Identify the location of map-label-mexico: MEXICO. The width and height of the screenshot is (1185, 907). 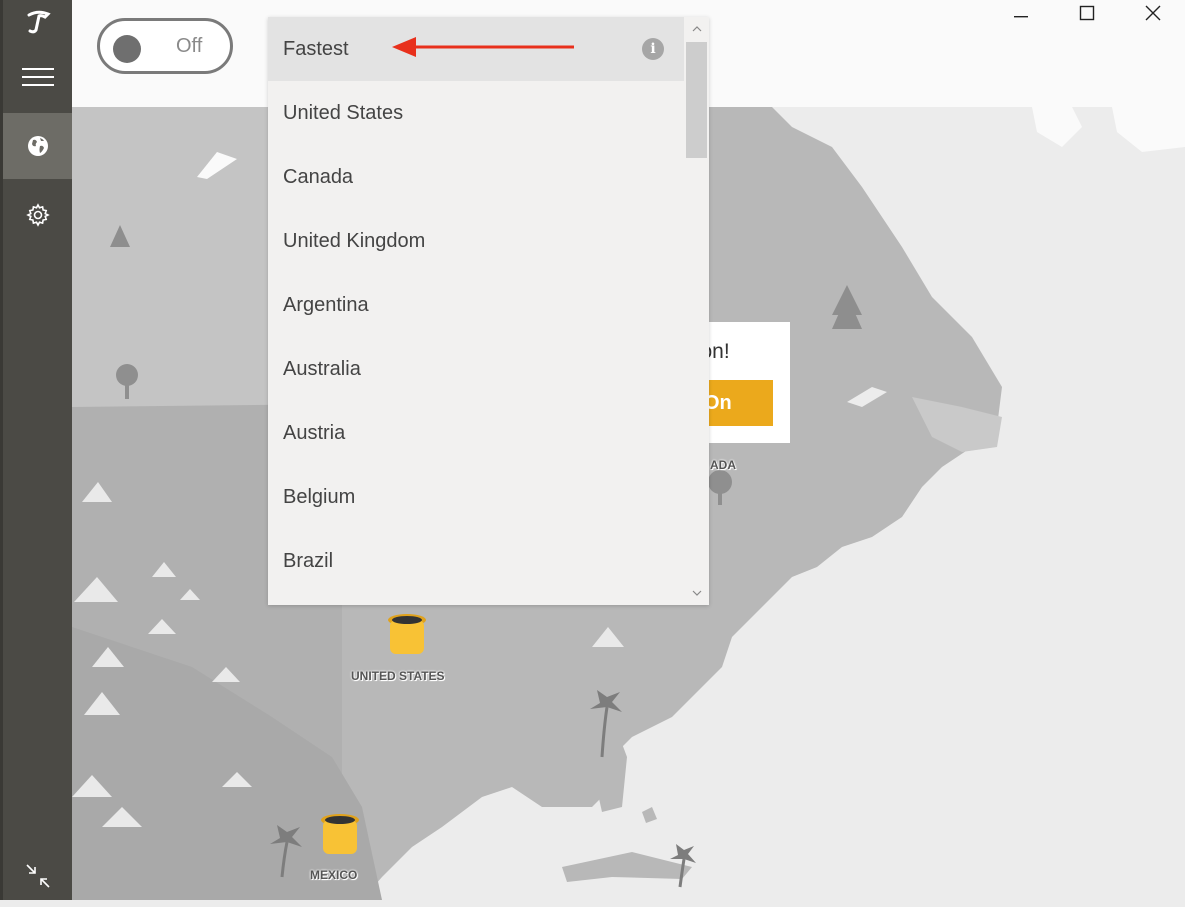
(334, 875).